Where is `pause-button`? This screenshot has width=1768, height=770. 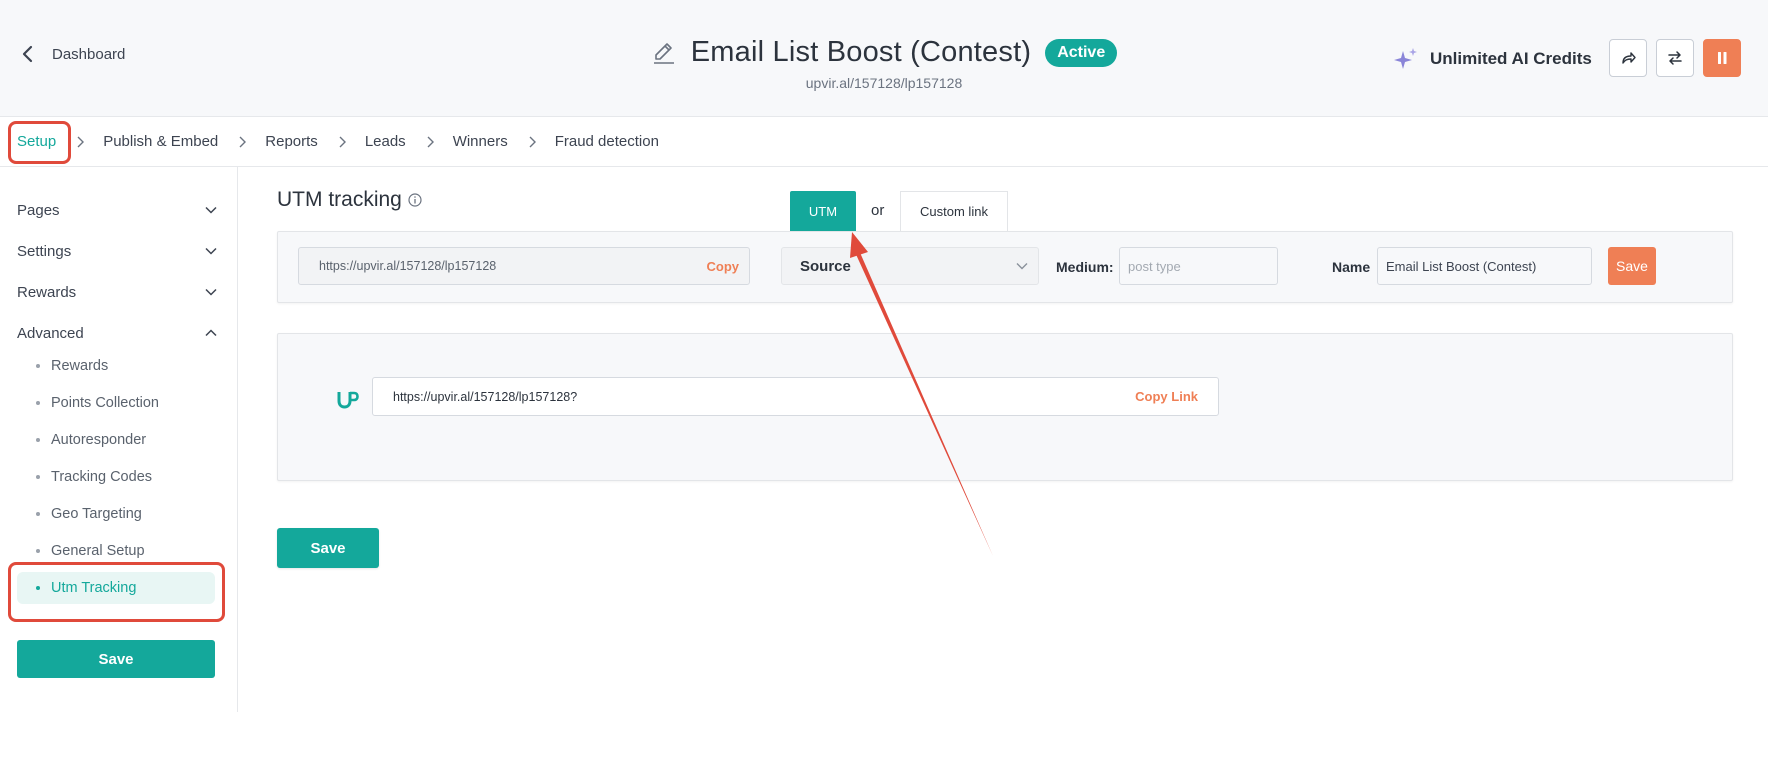 pause-button is located at coordinates (1722, 58).